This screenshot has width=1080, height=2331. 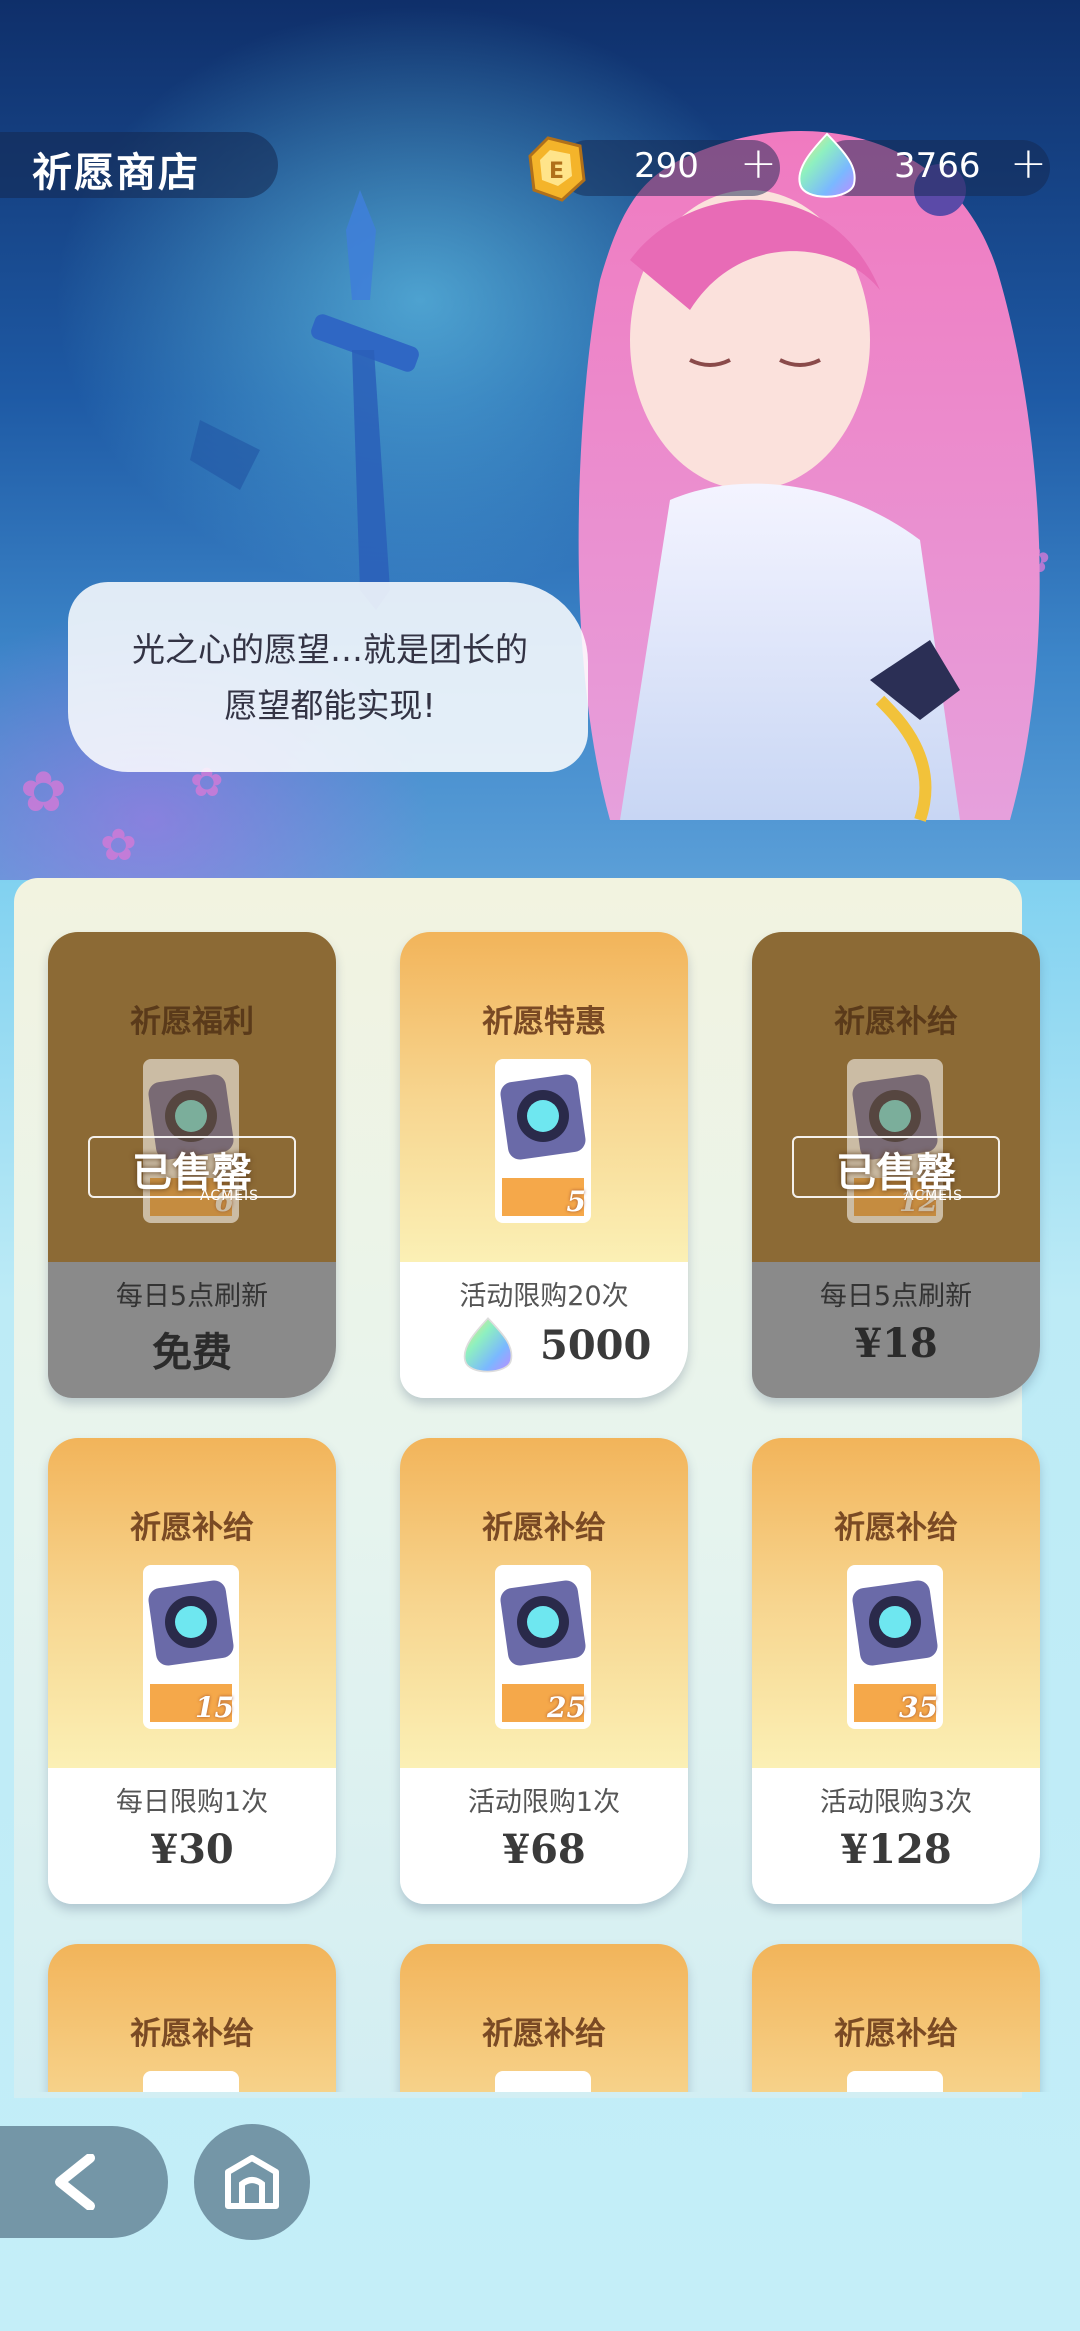 What do you see at coordinates (896, 1849) in the screenshot?
I see `price-label: ¥128` at bounding box center [896, 1849].